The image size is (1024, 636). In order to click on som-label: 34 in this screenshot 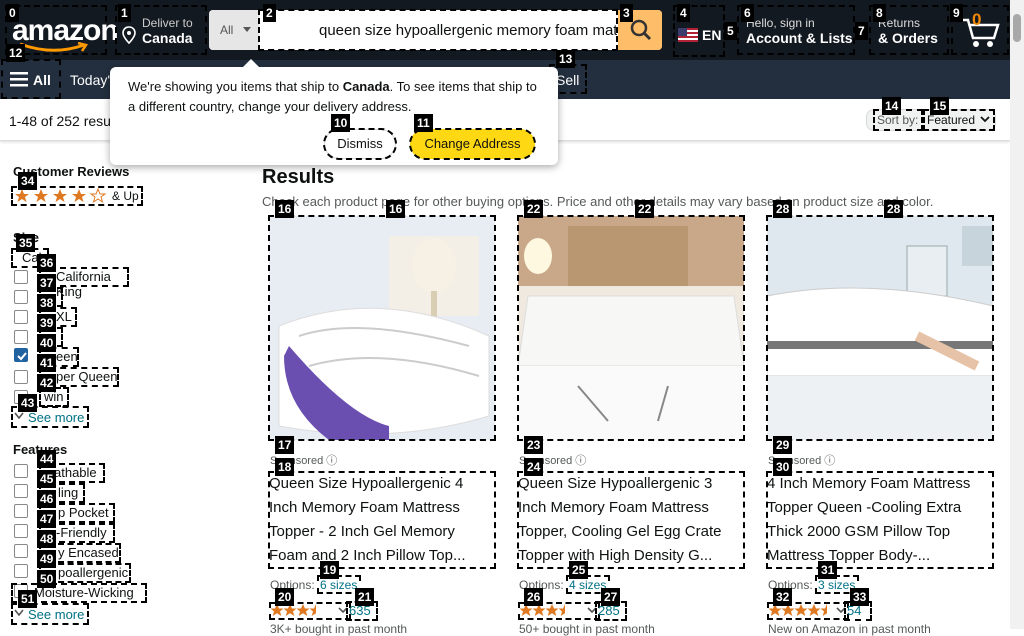, I will do `click(28, 181)`.